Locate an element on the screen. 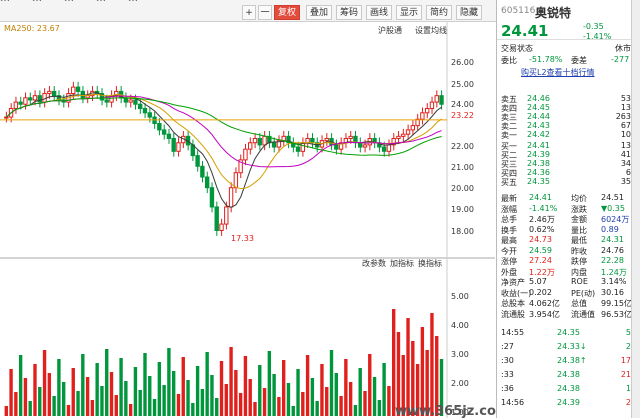 This screenshot has width=640, height=418. tick-price: 24.38 is located at coordinates (568, 374).